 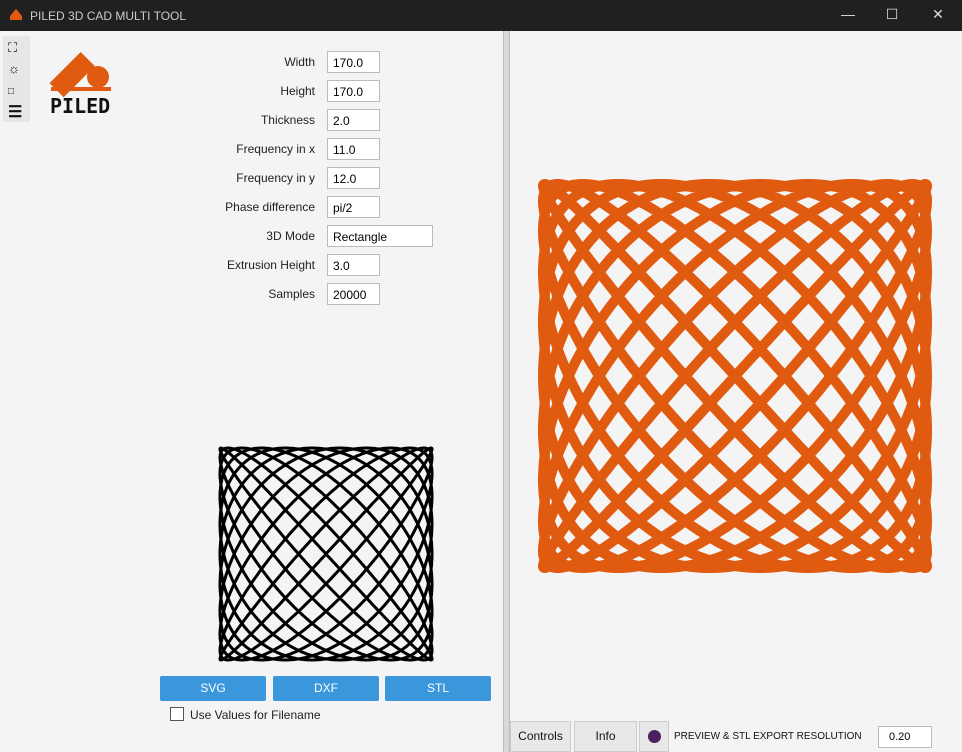 What do you see at coordinates (438, 688) in the screenshot?
I see `export-stl-button: STL` at bounding box center [438, 688].